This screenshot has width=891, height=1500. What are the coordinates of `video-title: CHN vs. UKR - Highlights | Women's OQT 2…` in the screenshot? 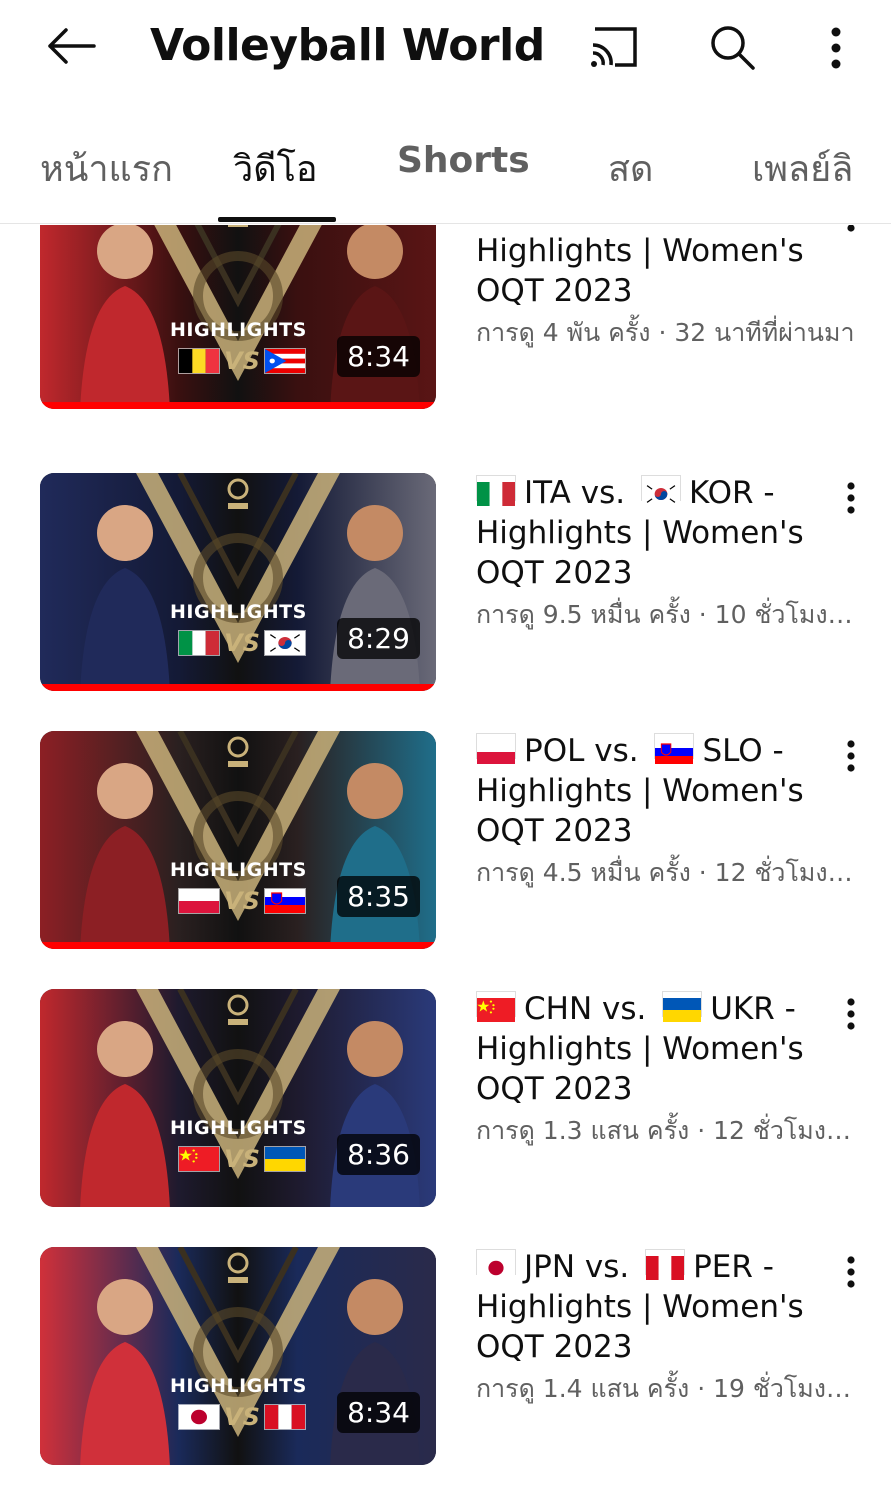 It's located at (656, 1049).